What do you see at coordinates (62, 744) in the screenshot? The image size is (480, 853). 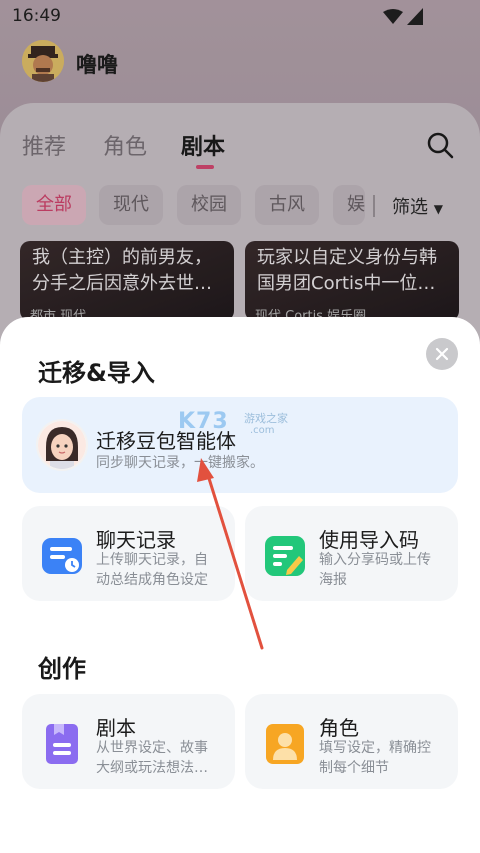 I see `script-book-icon` at bounding box center [62, 744].